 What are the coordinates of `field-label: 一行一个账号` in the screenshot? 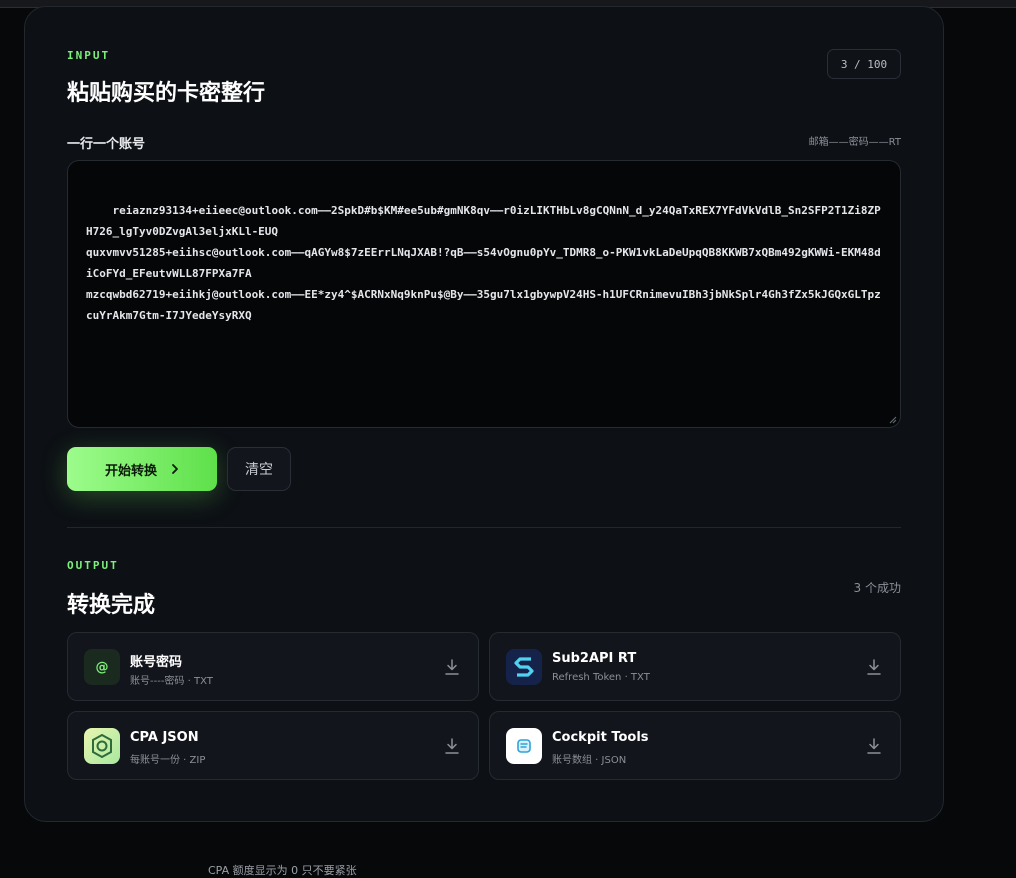 It's located at (106, 144).